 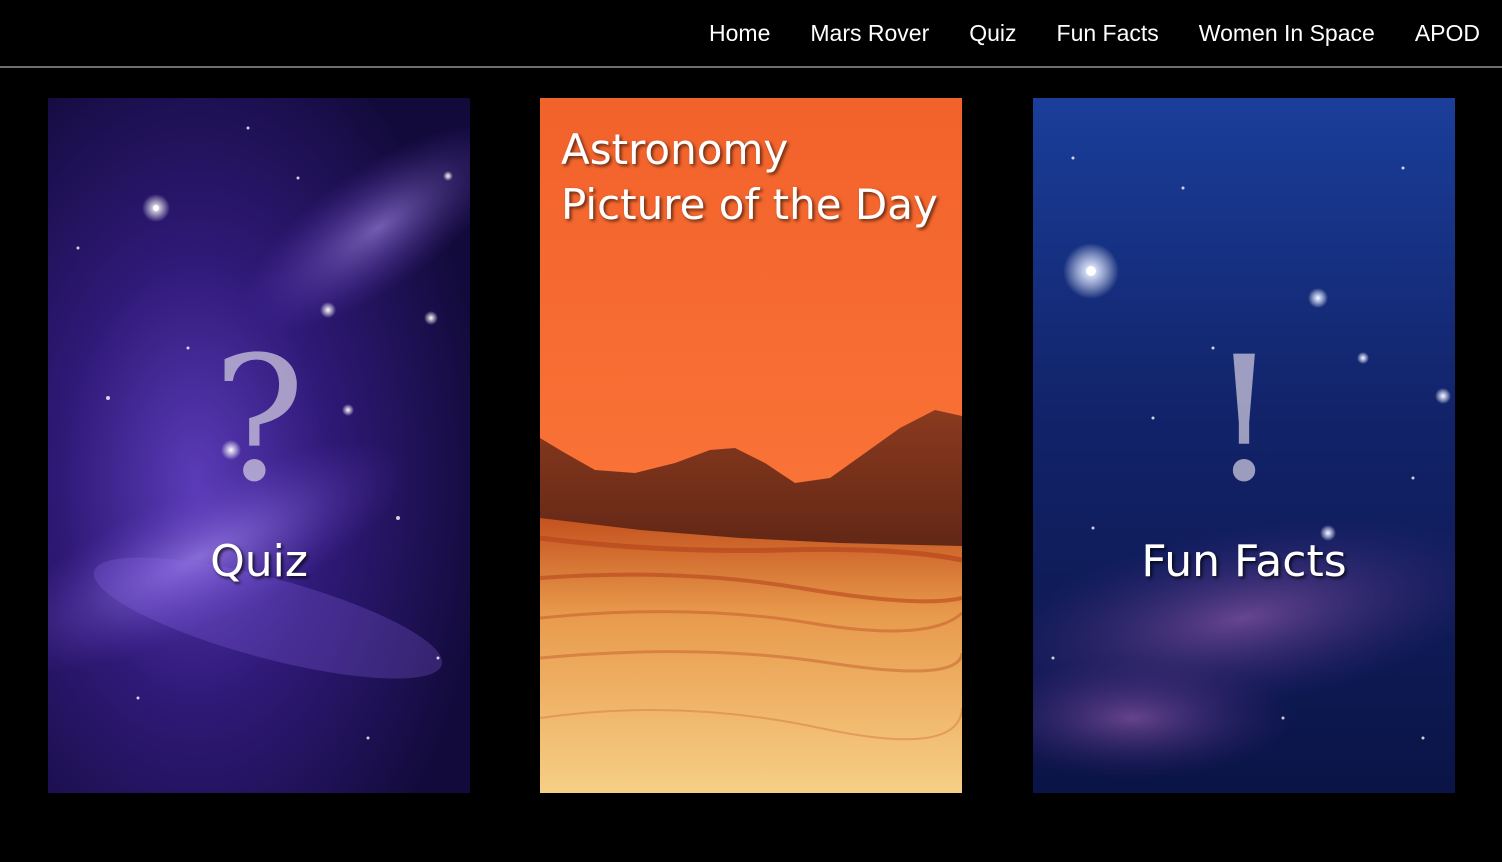 I want to click on nav-item-quiz: Quiz, so click(x=992, y=33).